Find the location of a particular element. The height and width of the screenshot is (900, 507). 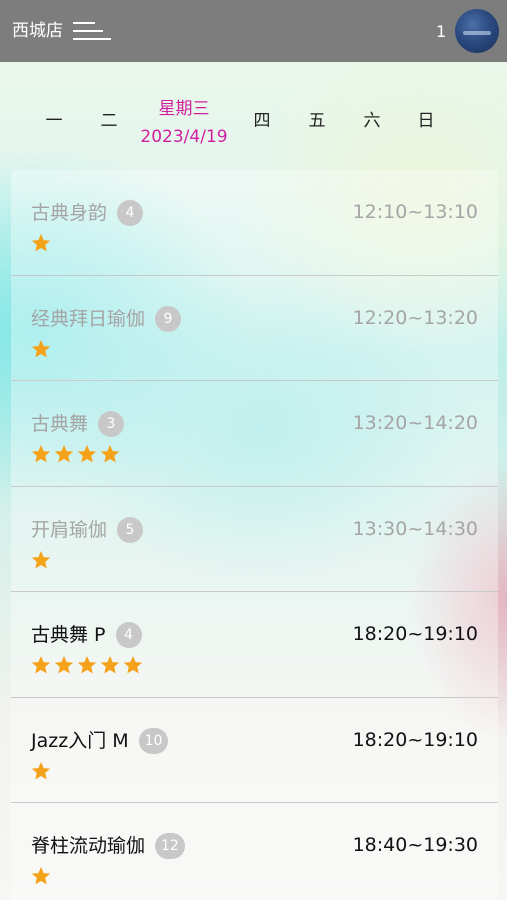

day-sat: 六 is located at coordinates (372, 118).